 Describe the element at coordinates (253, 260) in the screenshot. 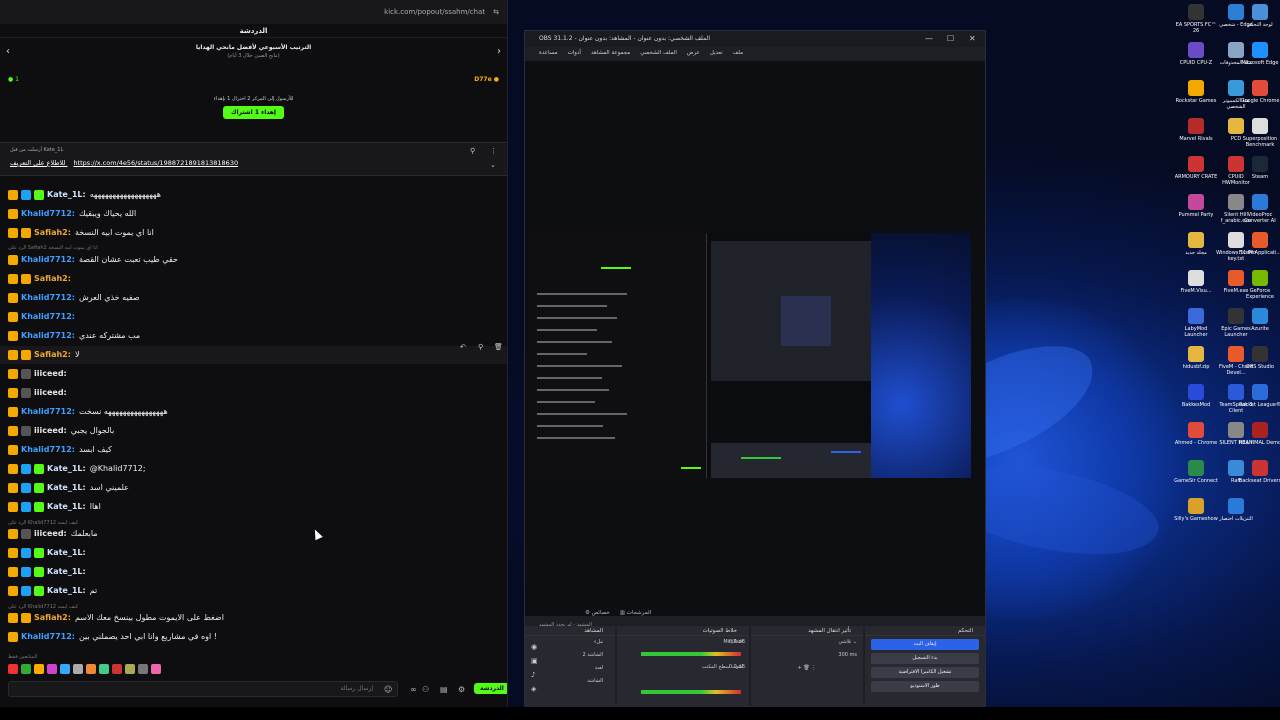

I see `chat-message: Khalid7712: حقي طيب تعبت عشان القصة` at that location.